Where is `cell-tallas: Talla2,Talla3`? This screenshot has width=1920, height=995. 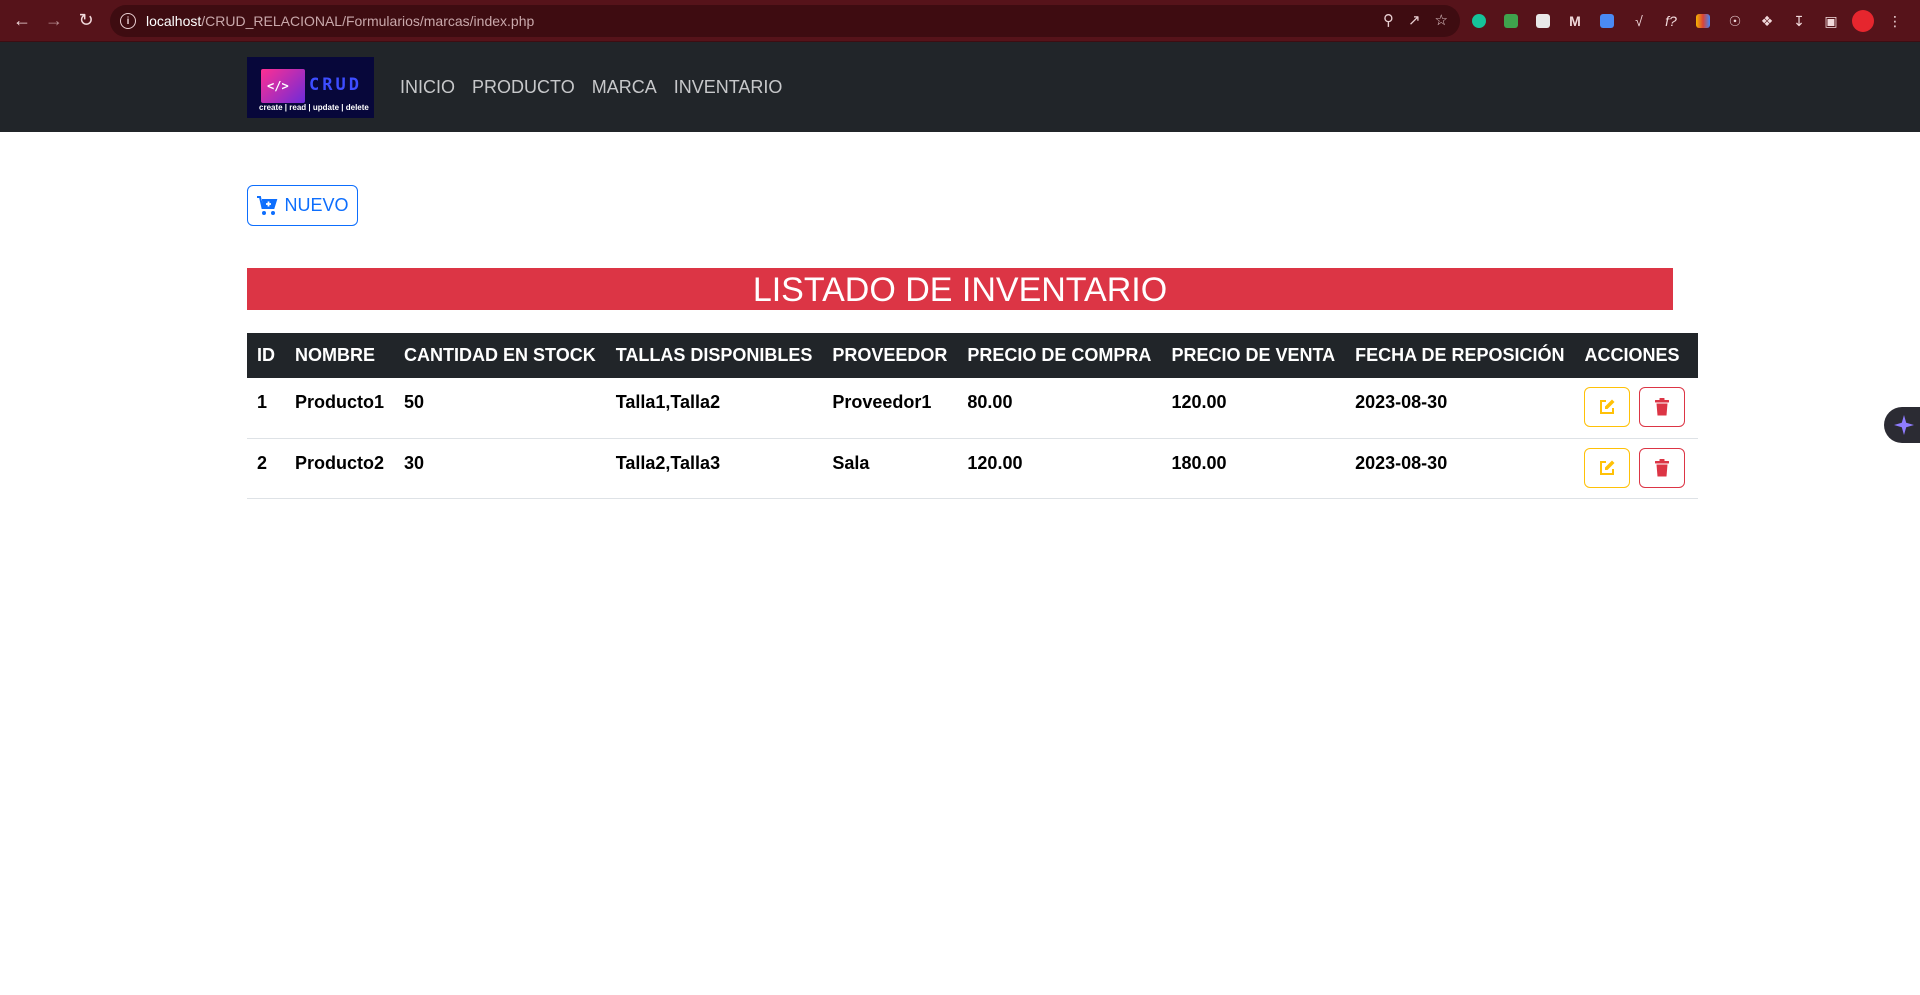 cell-tallas: Talla2,Talla3 is located at coordinates (714, 468).